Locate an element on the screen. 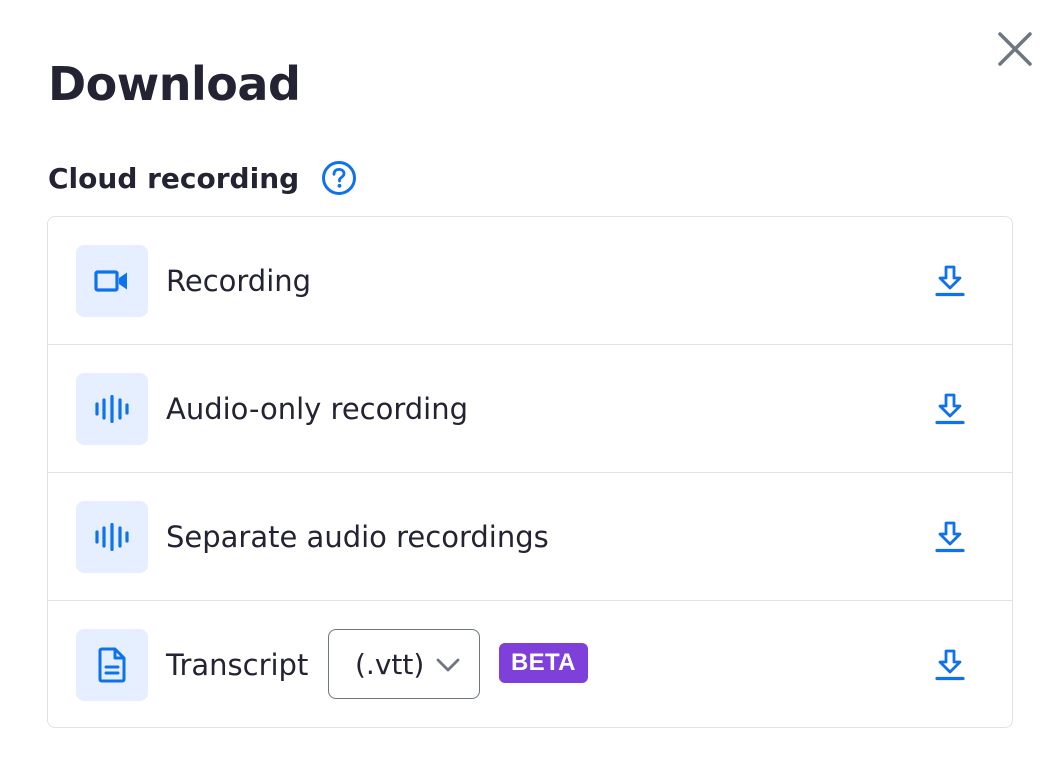  list-item-transcript: Transcript (.vtt) BETA is located at coordinates (530, 664).